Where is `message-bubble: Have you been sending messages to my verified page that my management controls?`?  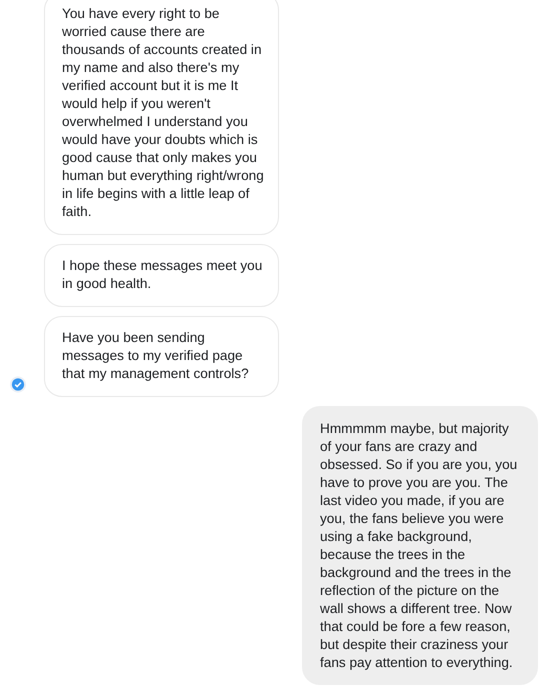 message-bubble: Have you been sending messages to my verified page that my management controls? is located at coordinates (161, 356).